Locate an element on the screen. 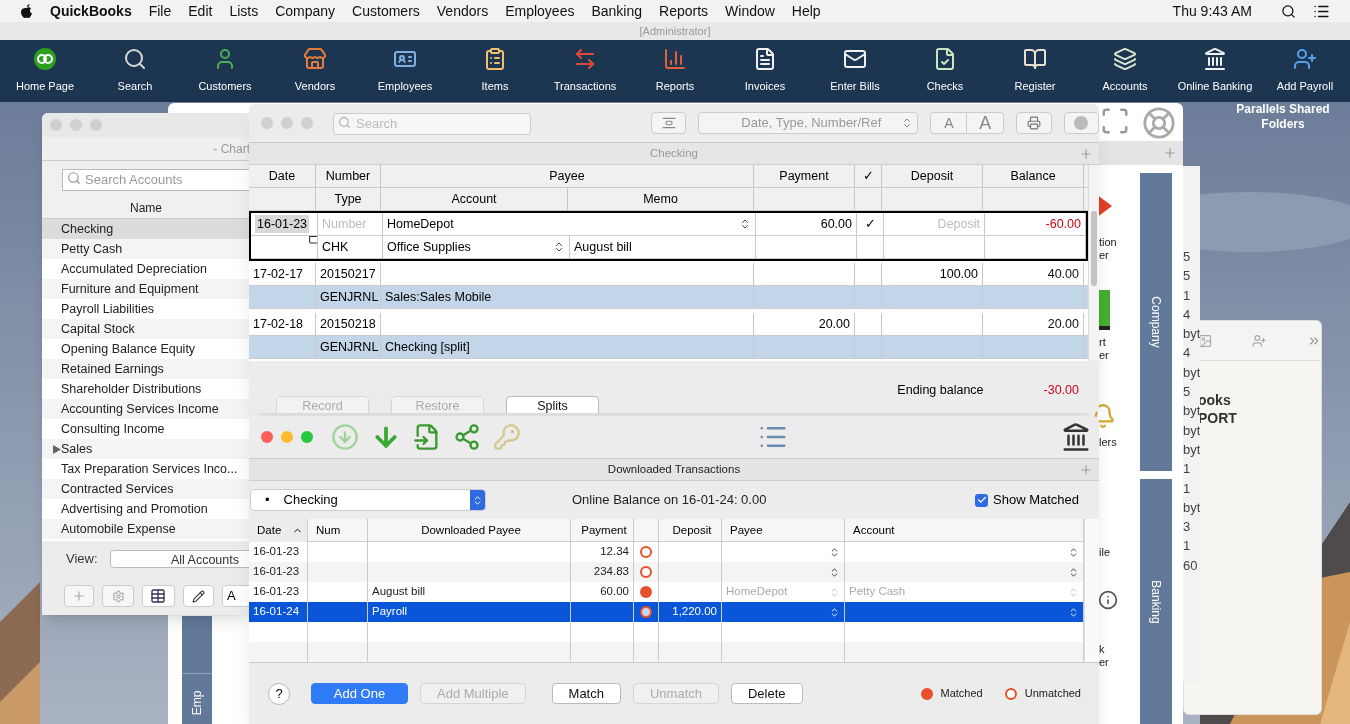 This screenshot has height=724, width=1350. side-tab: Banking is located at coordinates (1156, 601).